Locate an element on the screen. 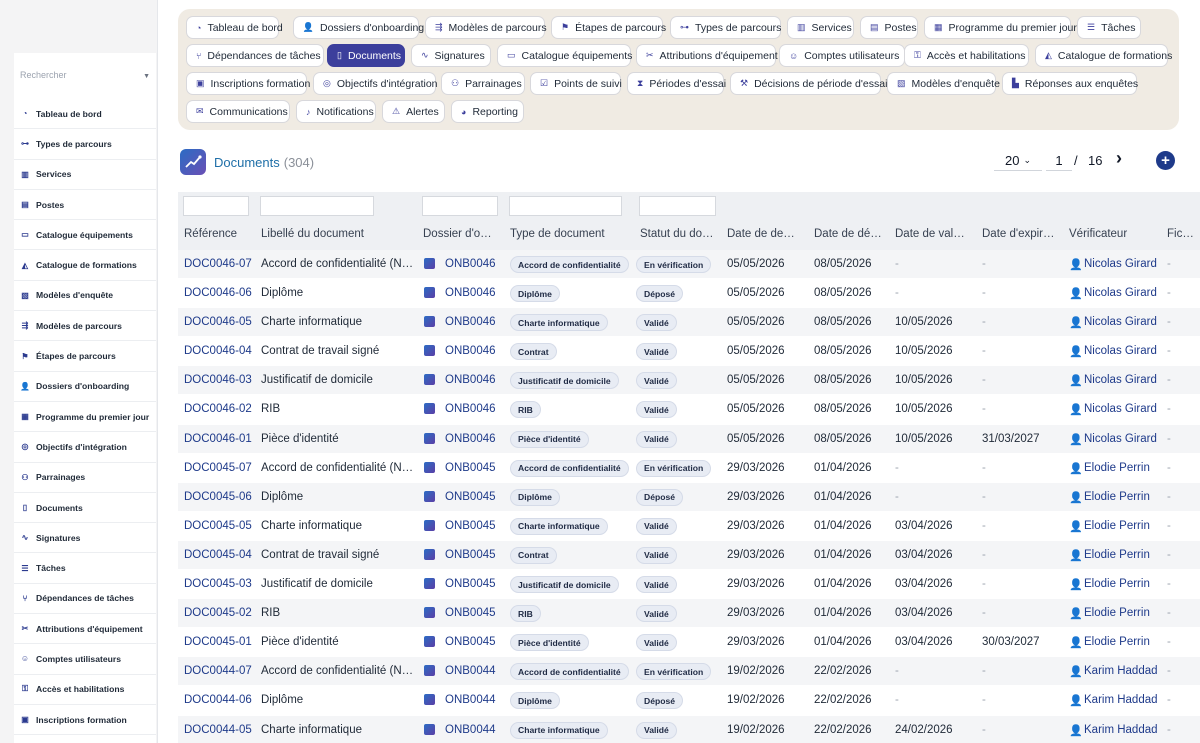 The height and width of the screenshot is (743, 1200). document-reference-link: DOC0045-05 is located at coordinates (219, 526).